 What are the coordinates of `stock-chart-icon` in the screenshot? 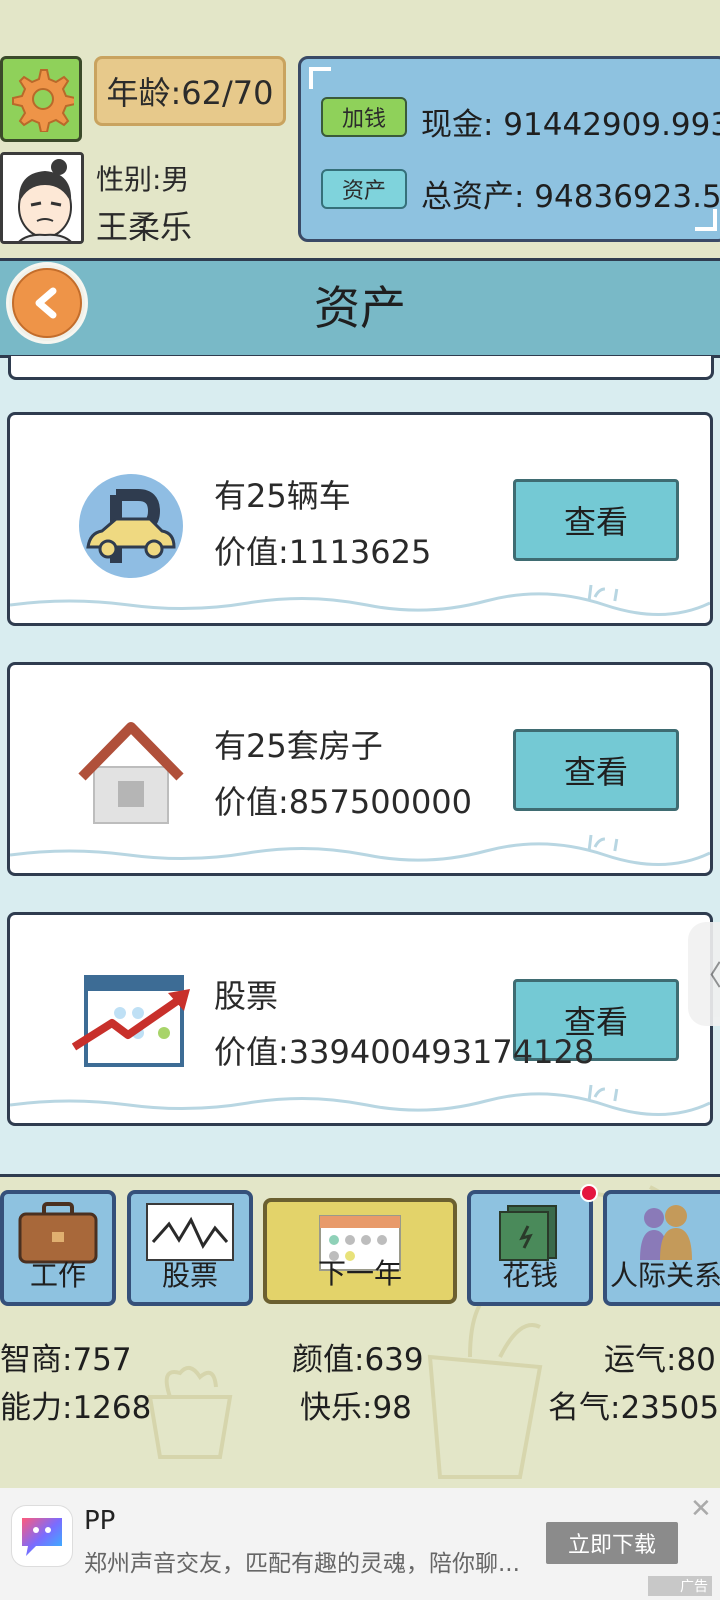 It's located at (130, 1026).